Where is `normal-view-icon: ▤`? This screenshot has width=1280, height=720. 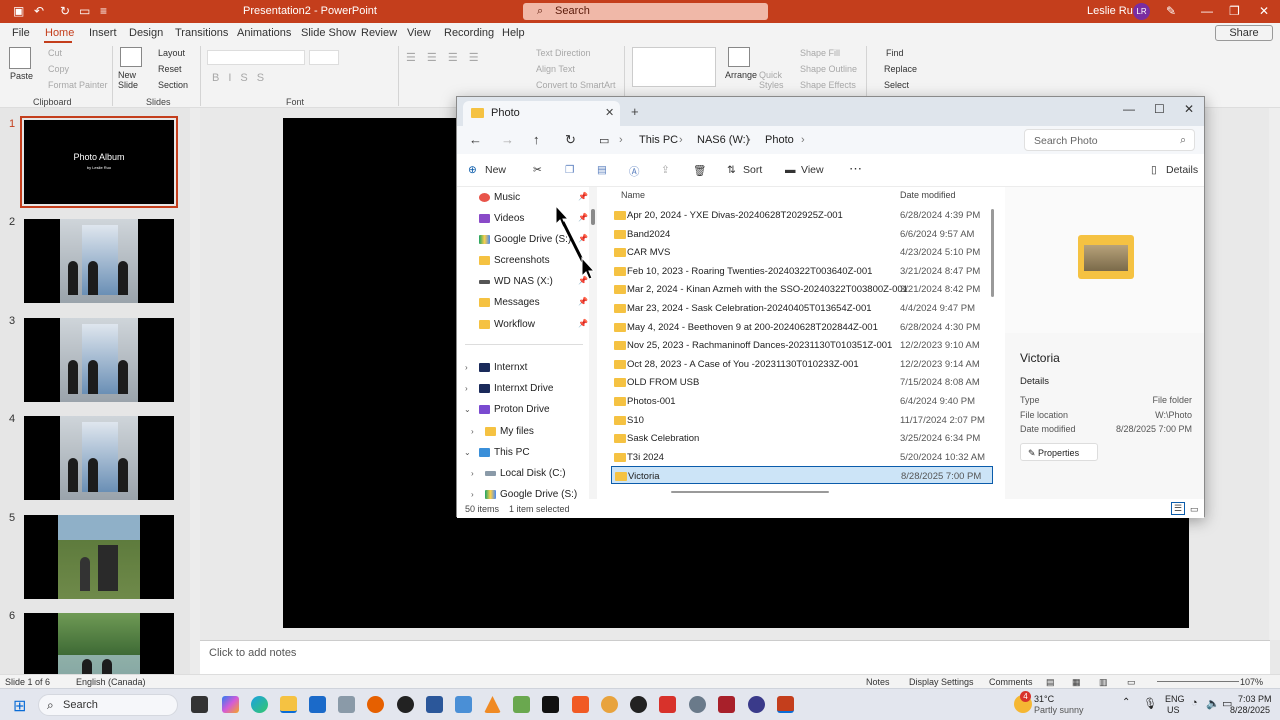 normal-view-icon: ▤ is located at coordinates (1050, 682).